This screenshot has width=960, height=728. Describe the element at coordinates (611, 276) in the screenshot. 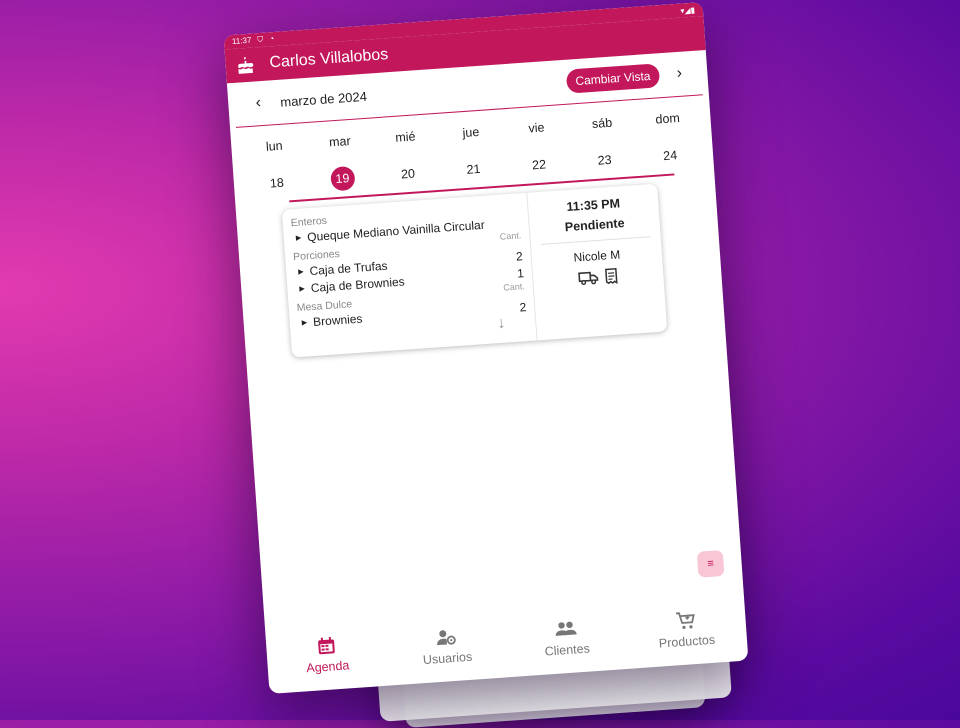

I see `receipt-icon` at that location.